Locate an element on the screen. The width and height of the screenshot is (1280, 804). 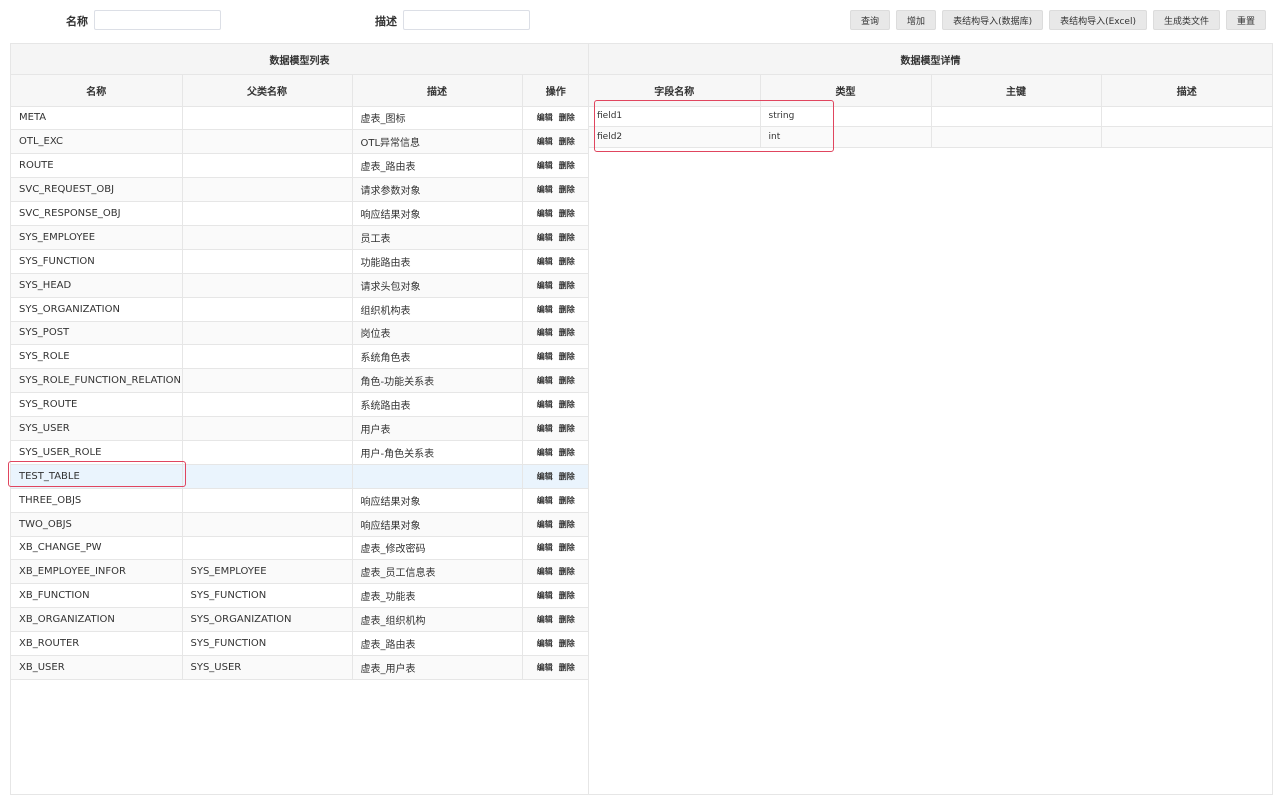
table-row: TWO_OBJS 响应结果对象 编辑 删除 is located at coordinates (300, 524).